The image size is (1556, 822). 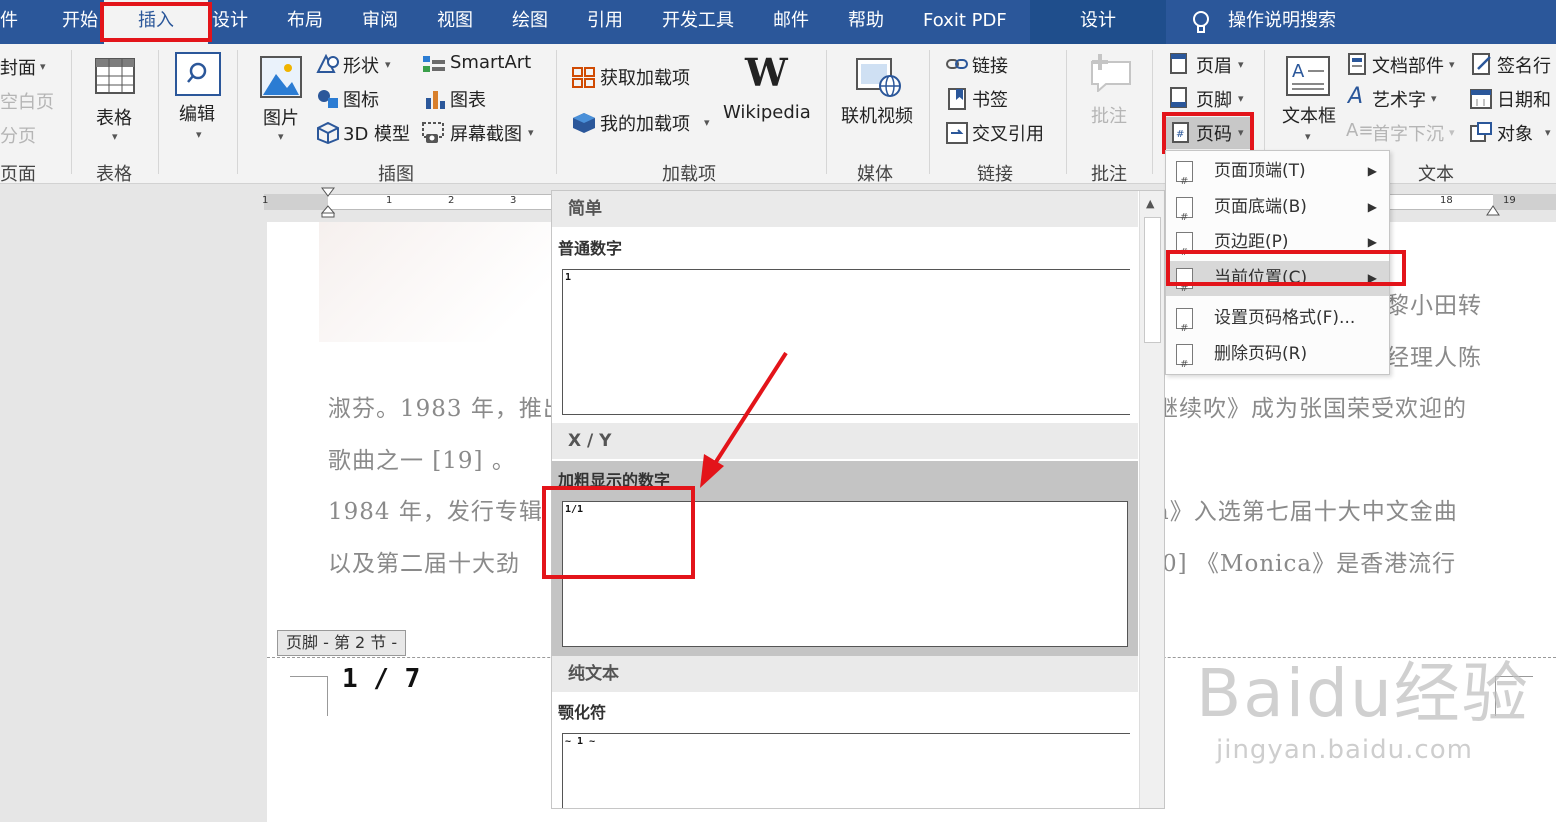 I want to click on red-arrow-annotation, so click(x=744, y=419).